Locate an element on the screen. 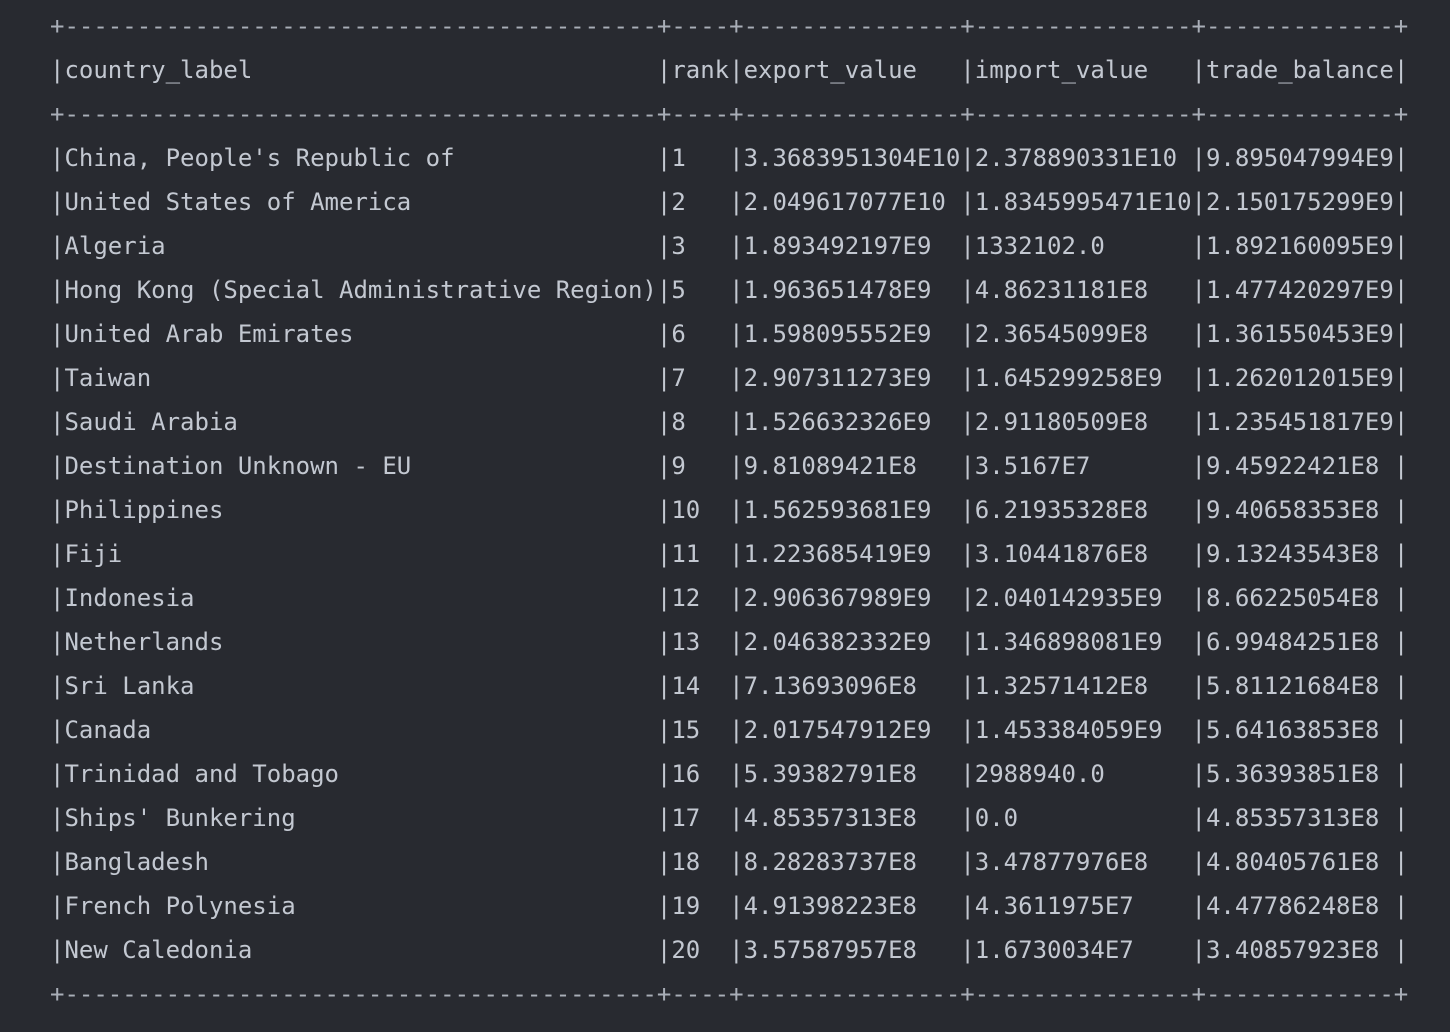  cell-trade-balance: 5.36393851E8 is located at coordinates (1299, 774).